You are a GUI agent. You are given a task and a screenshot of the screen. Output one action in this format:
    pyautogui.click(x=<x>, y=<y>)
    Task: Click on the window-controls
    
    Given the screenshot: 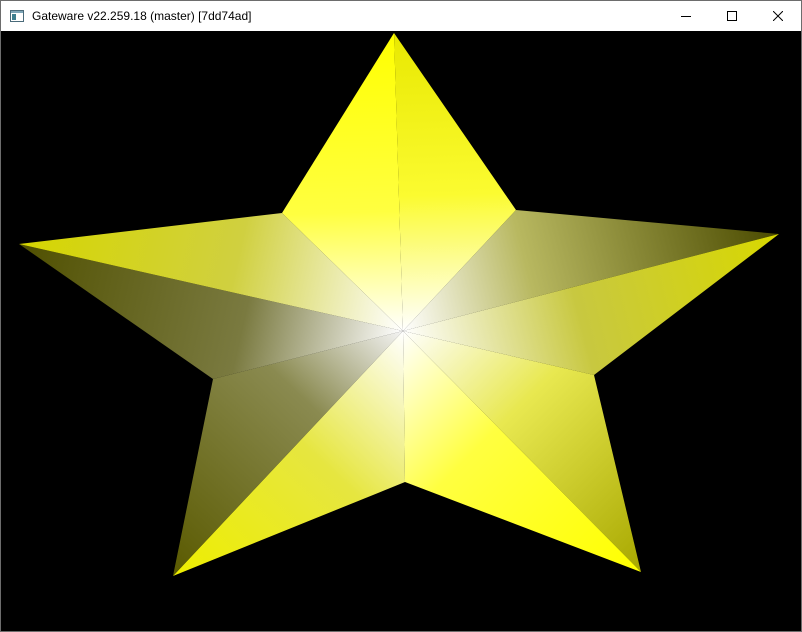 What is the action you would take?
    pyautogui.click(x=732, y=16)
    